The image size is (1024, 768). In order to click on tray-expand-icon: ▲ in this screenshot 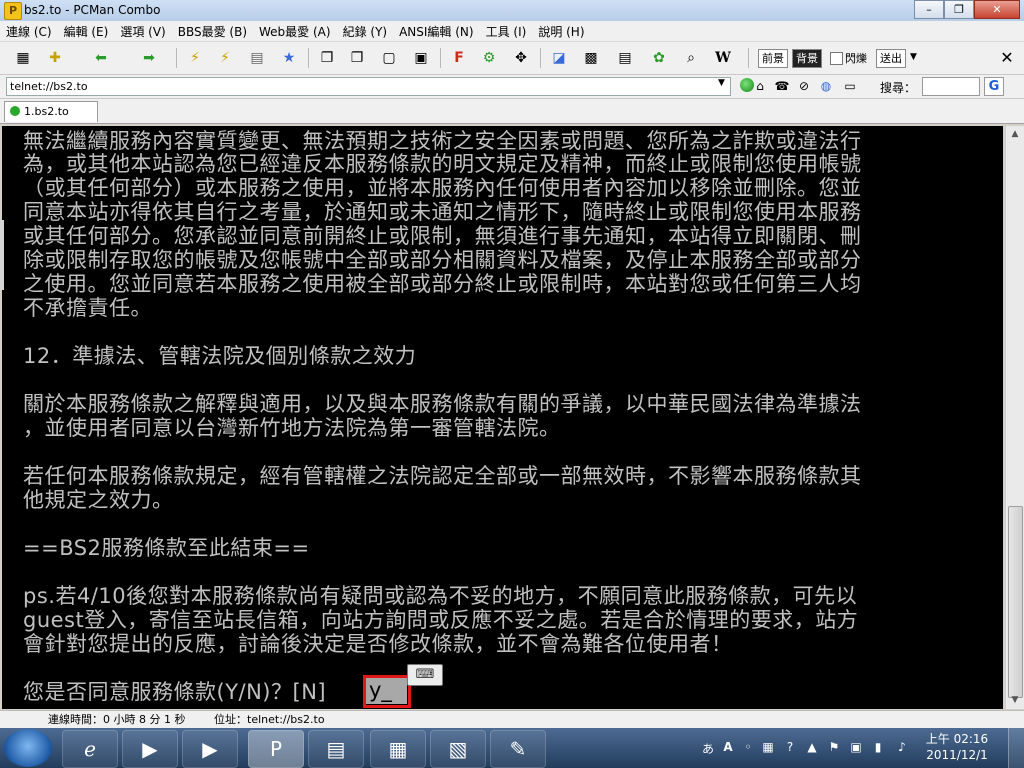, I will do `click(812, 747)`.